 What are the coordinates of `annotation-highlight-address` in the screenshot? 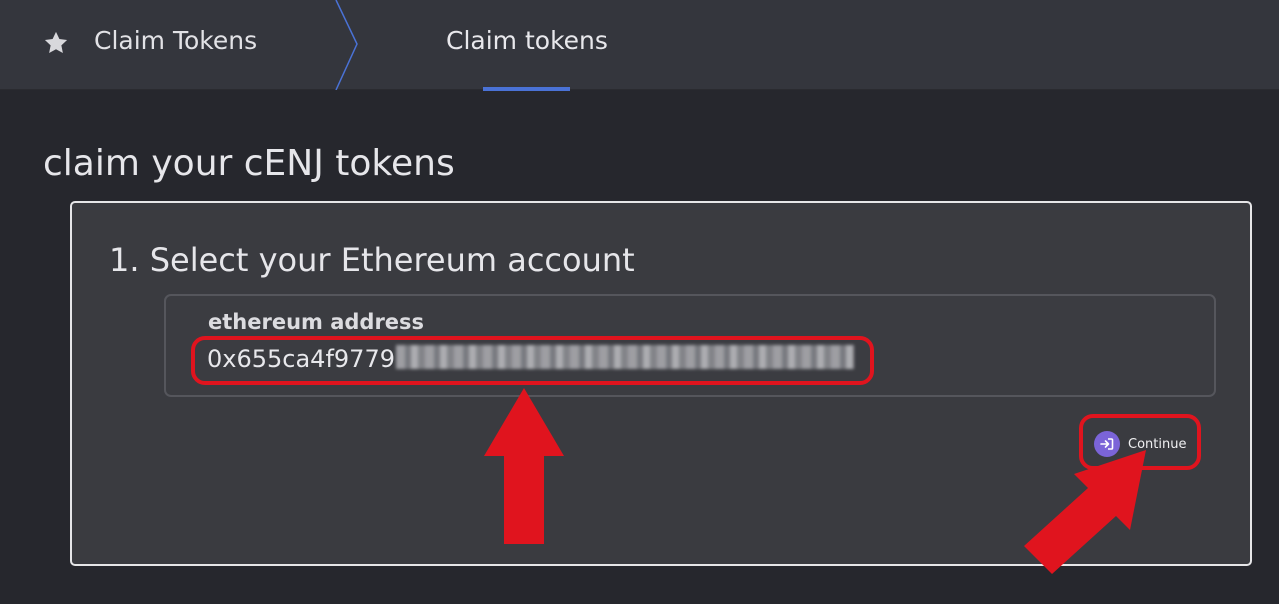 It's located at (532, 360).